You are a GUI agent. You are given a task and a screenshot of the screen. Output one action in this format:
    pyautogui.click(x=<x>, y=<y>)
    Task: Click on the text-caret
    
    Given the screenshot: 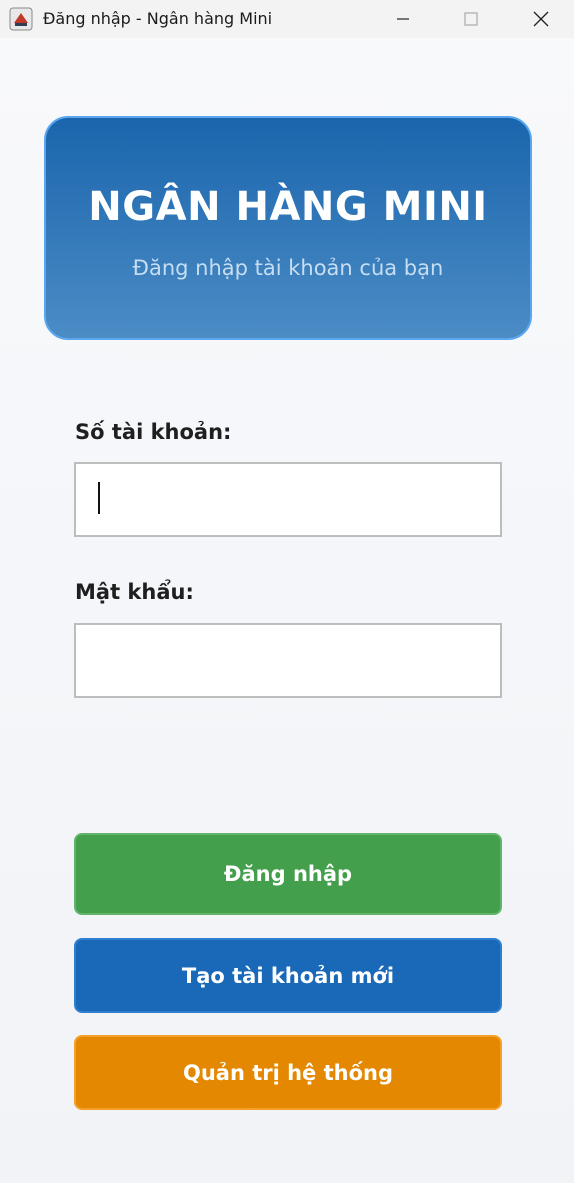 What is the action you would take?
    pyautogui.click(x=99, y=498)
    